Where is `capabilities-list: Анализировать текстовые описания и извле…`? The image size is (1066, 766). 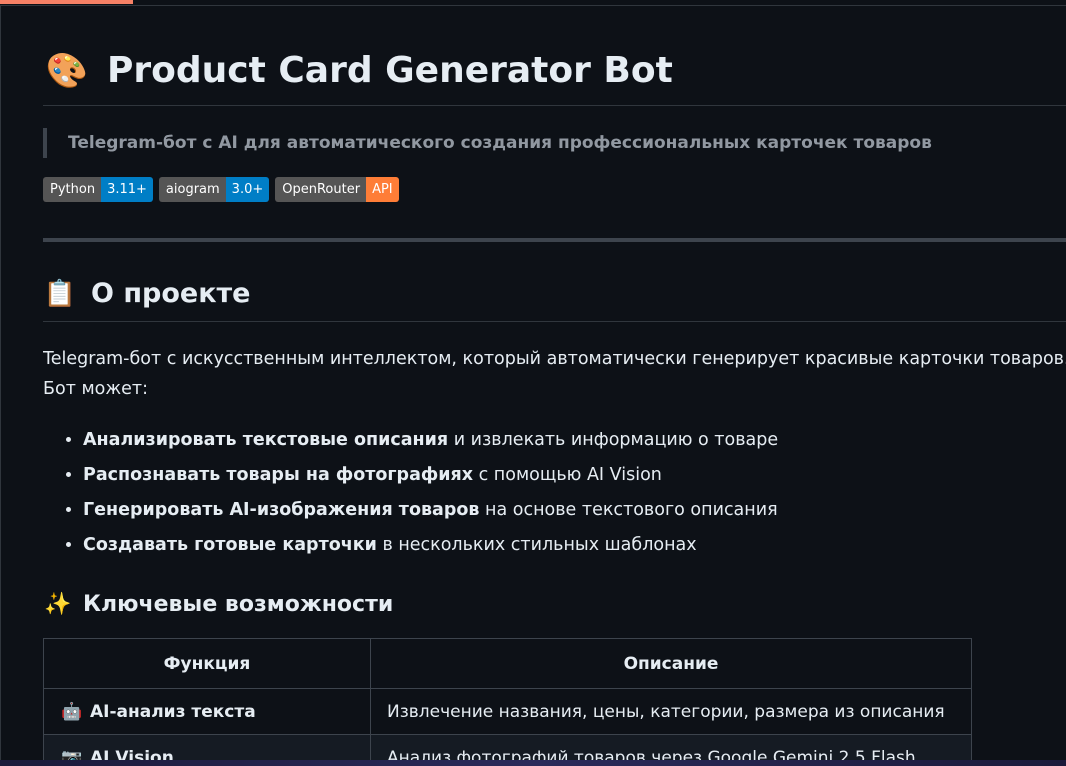
capabilities-list: Анализировать текстовые описания и извле… is located at coordinates (410, 493).